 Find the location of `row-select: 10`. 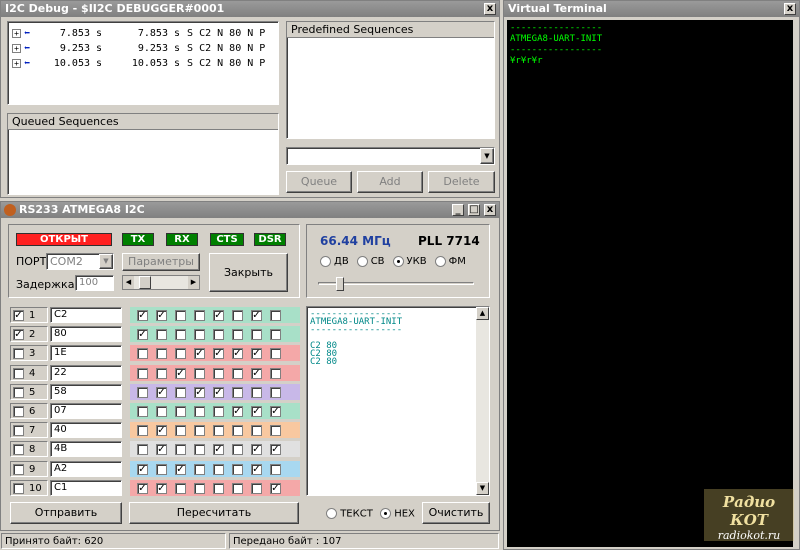

row-select: 10 is located at coordinates (29, 488).